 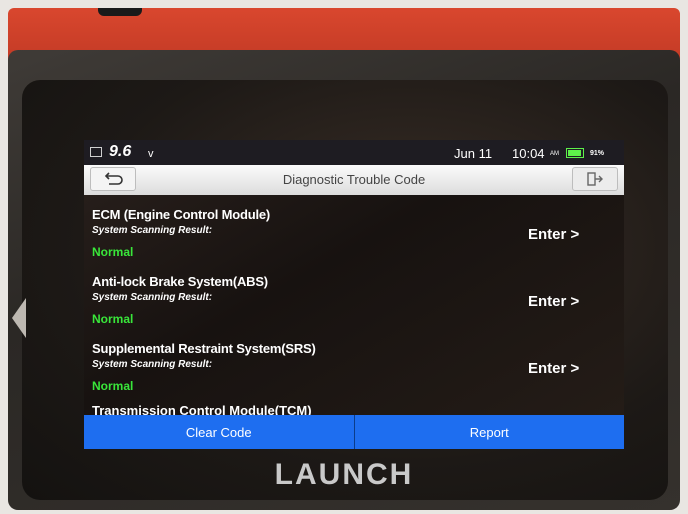 I want to click on device-notch, so click(x=120, y=12).